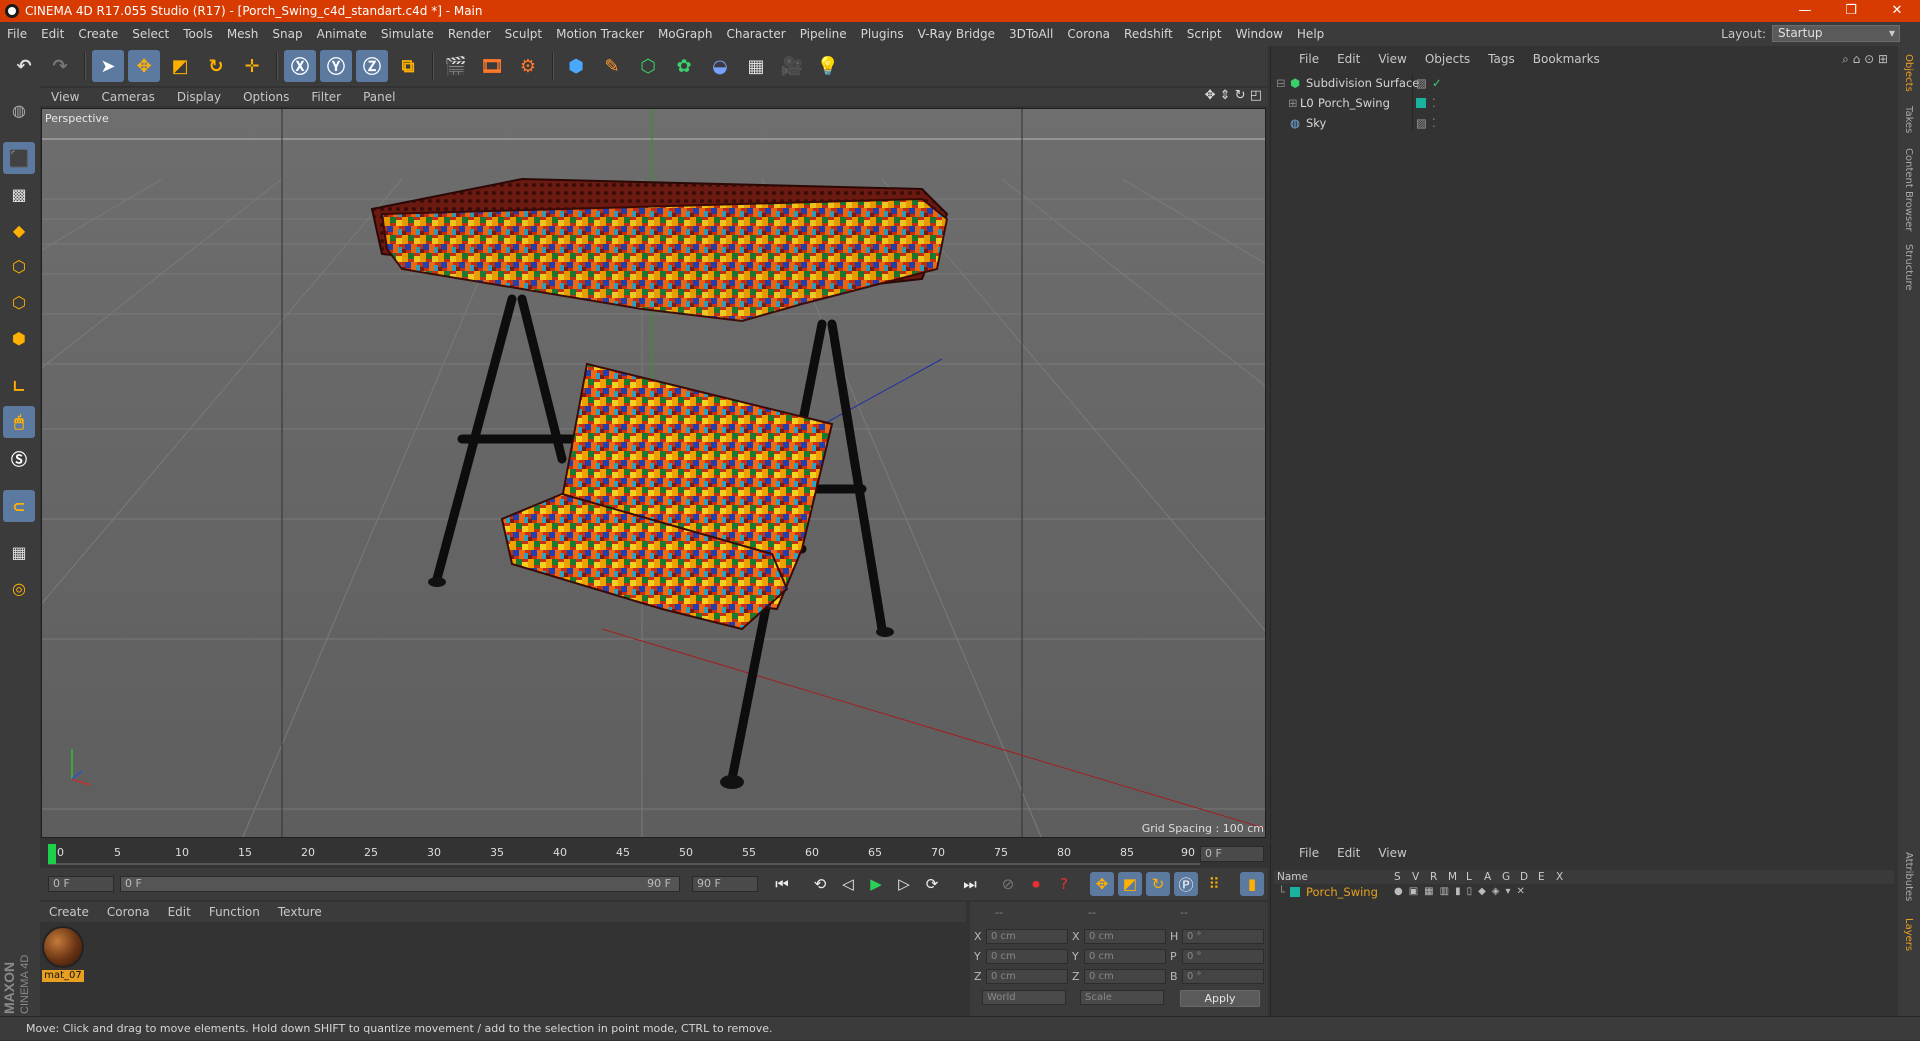 This screenshot has height=1041, width=1920. Describe the element at coordinates (1036, 884) in the screenshot. I see `autokey-icon: ⏺` at that location.